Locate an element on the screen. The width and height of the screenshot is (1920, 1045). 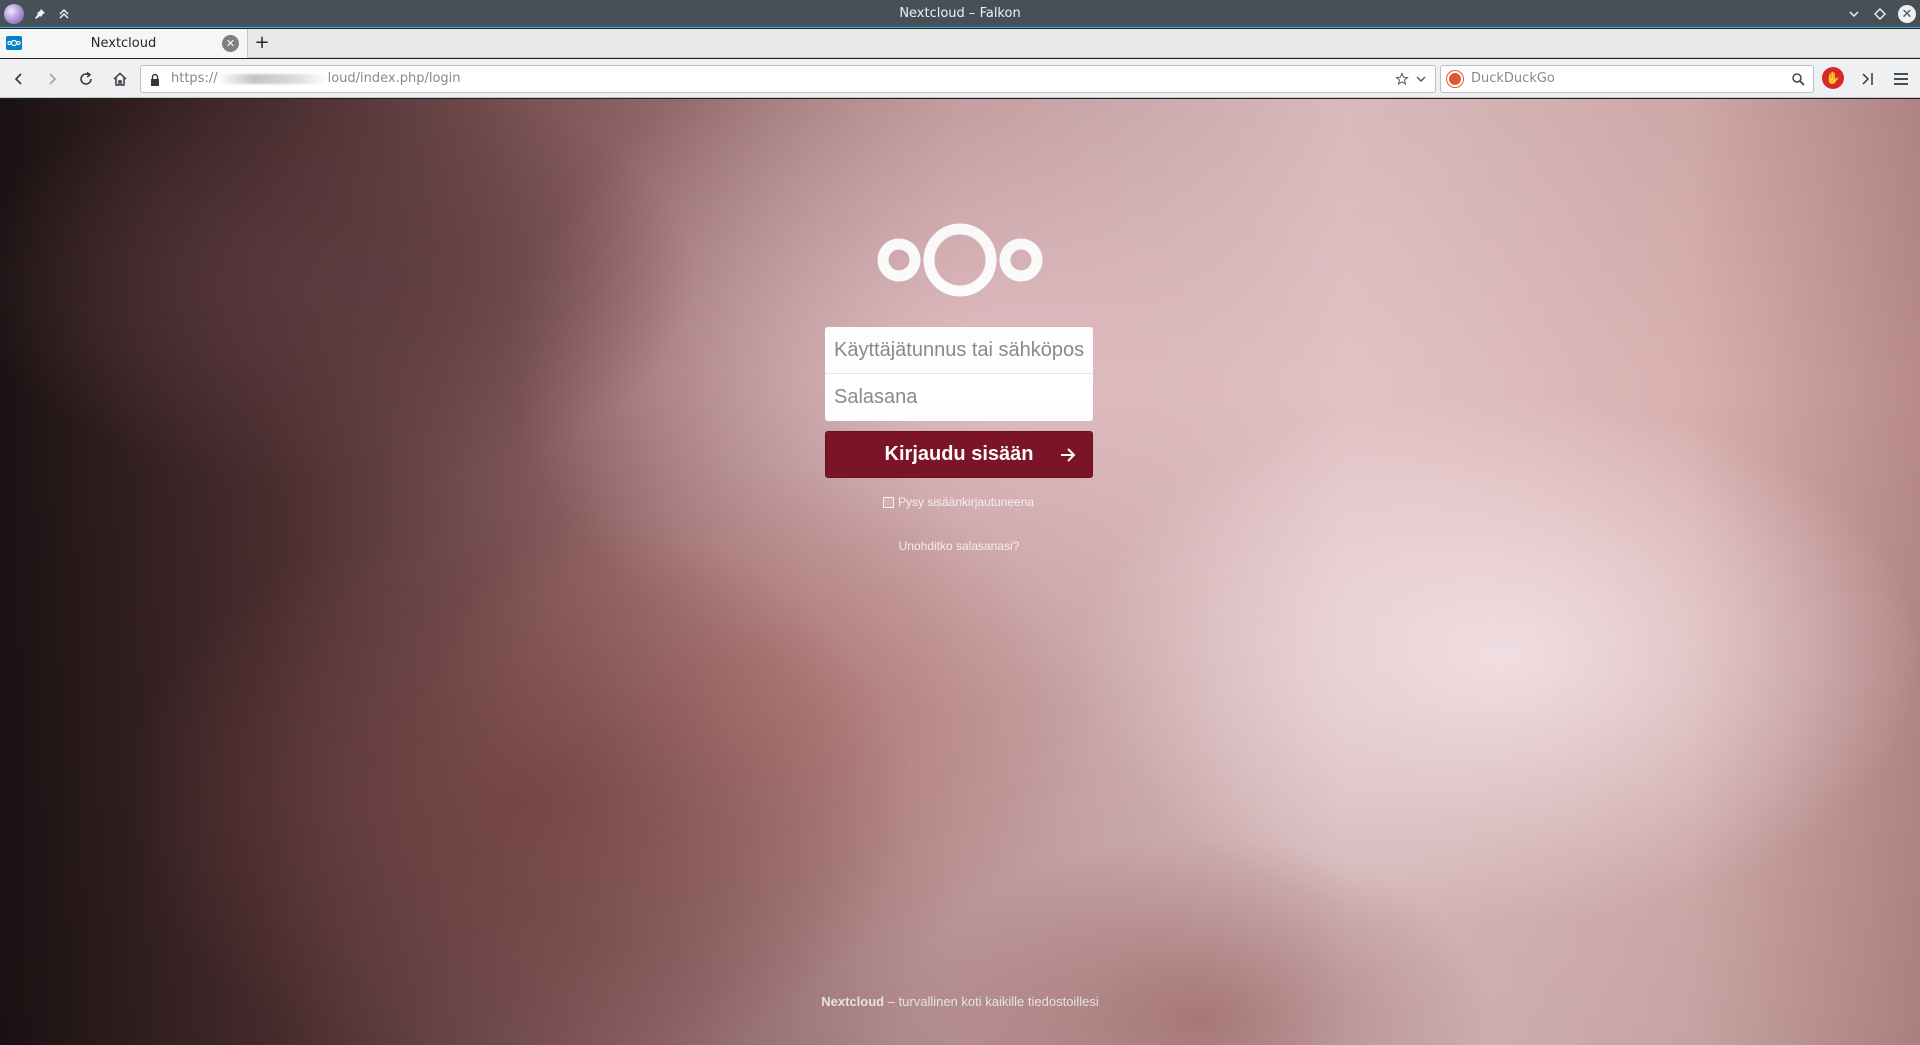
footer-brand: Nextcloud is located at coordinates (852, 1001).